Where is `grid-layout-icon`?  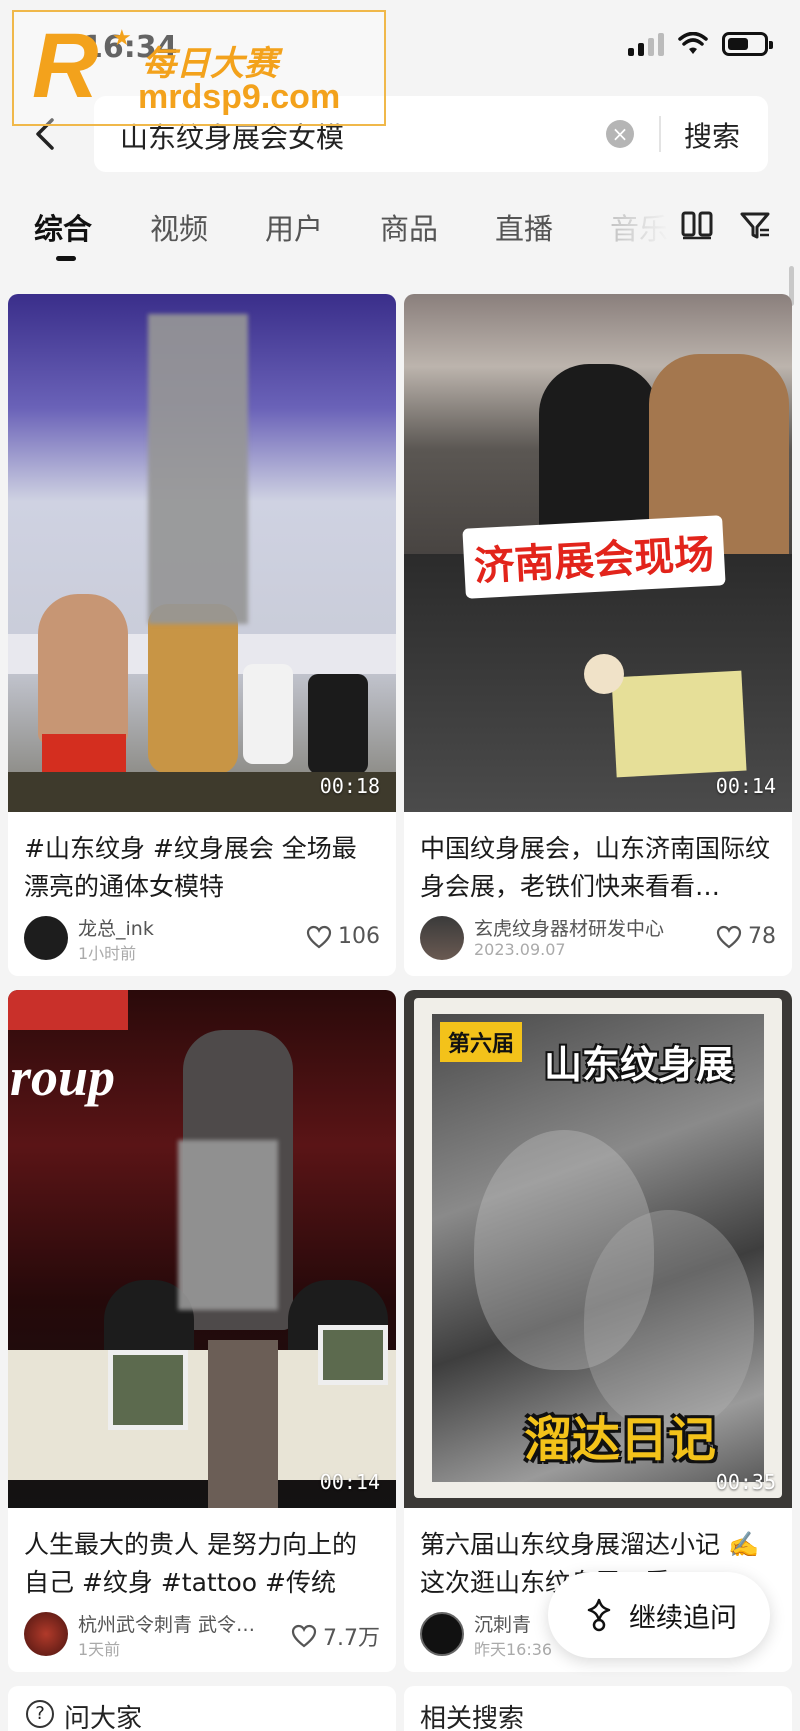
grid-layout-icon is located at coordinates (697, 225).